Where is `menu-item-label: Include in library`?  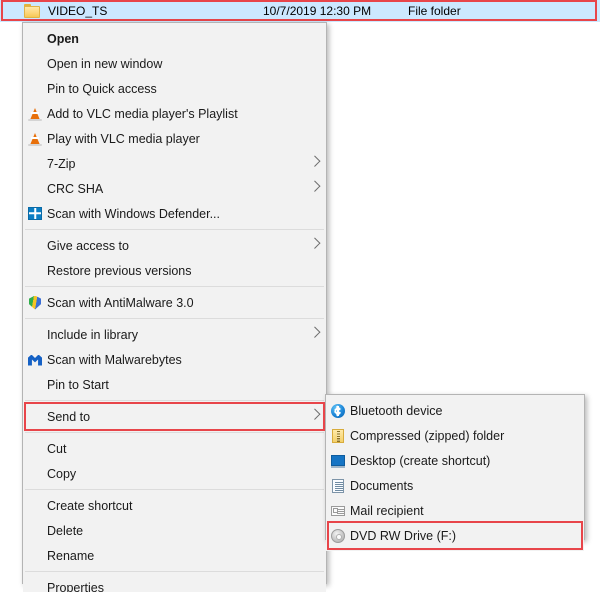 menu-item-label: Include in library is located at coordinates (93, 334).